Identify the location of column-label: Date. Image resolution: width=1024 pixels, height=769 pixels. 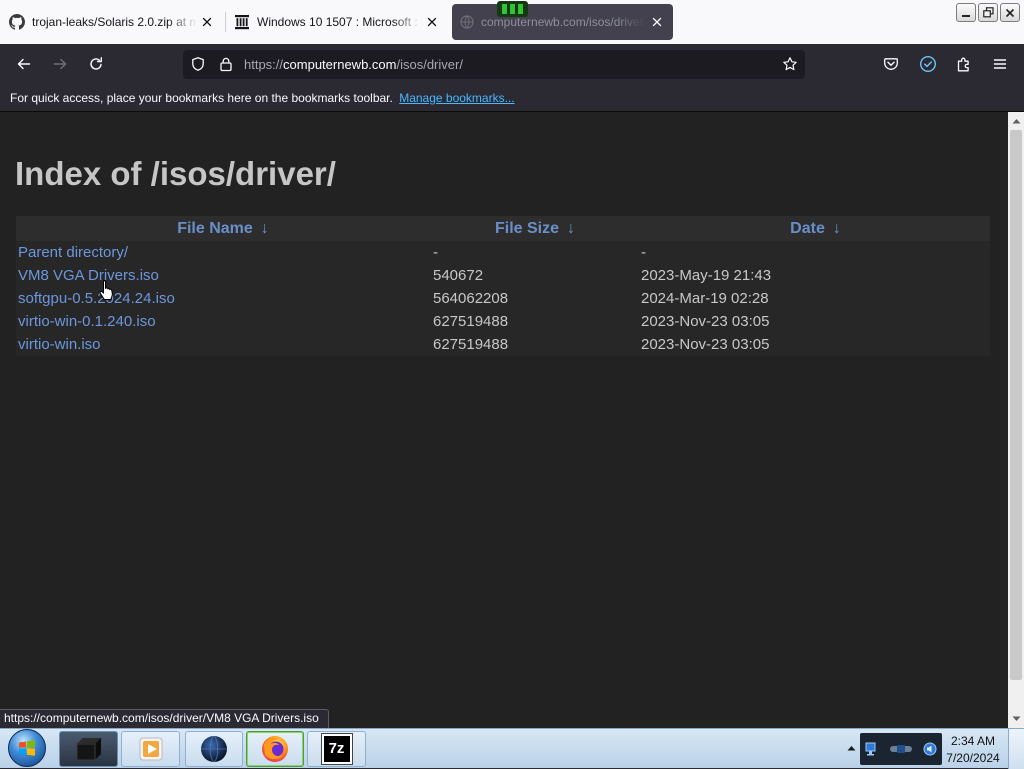
(807, 228).